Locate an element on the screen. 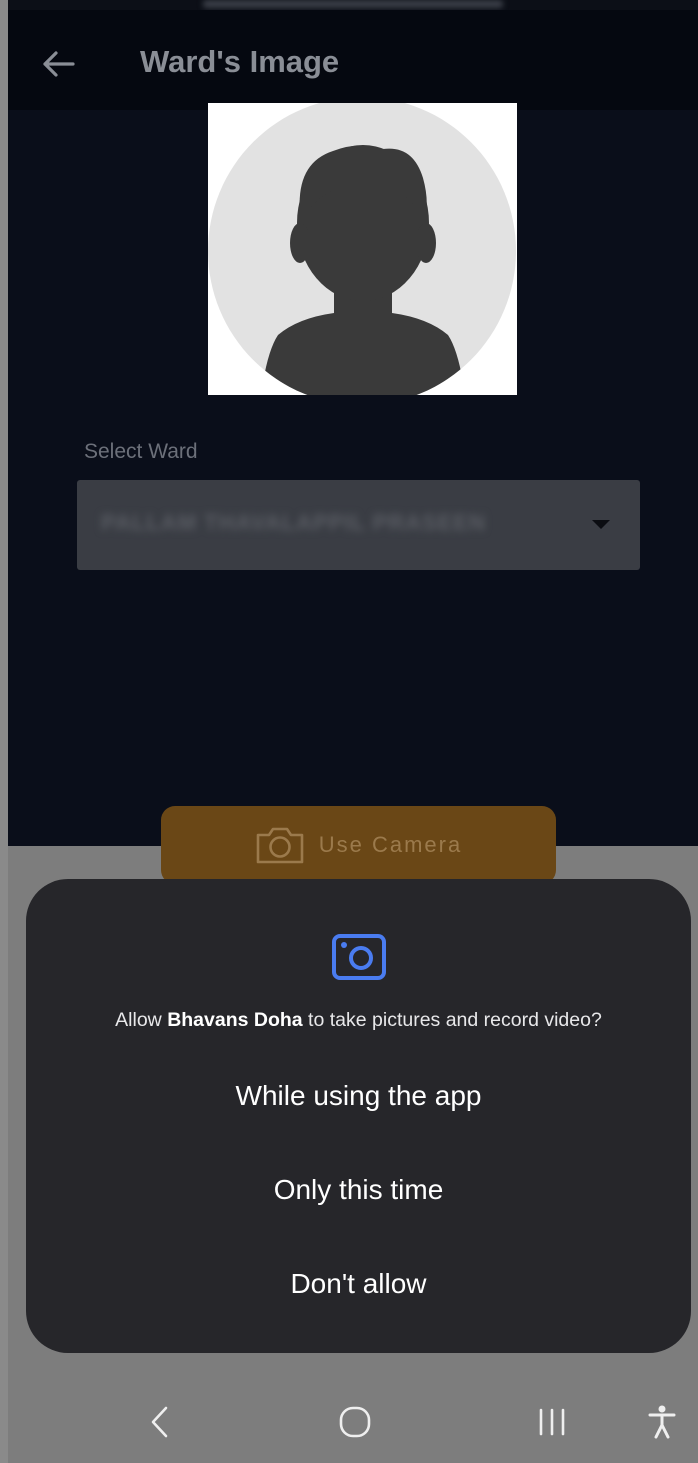 The image size is (698, 1463). nav-back-button is located at coordinates (160, 1422).